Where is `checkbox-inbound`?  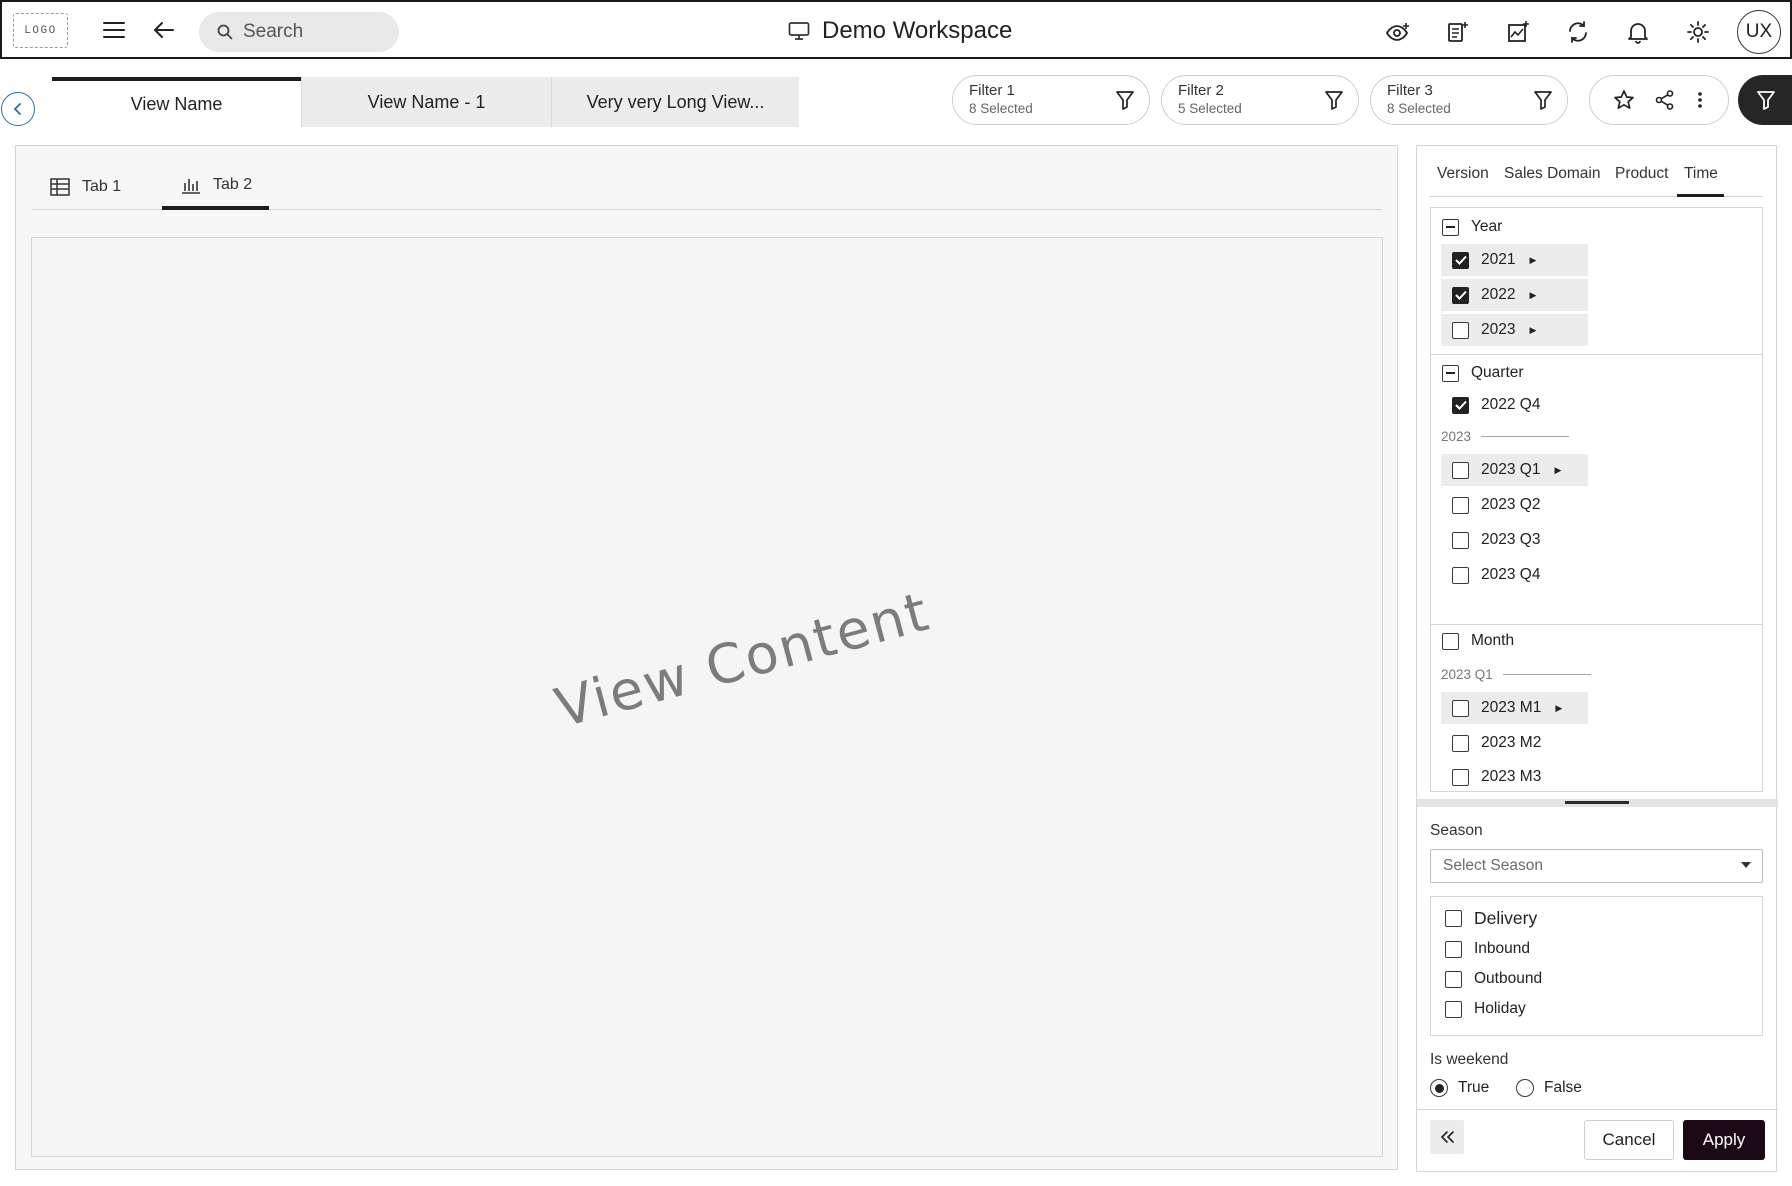
checkbox-inbound is located at coordinates (1453, 949).